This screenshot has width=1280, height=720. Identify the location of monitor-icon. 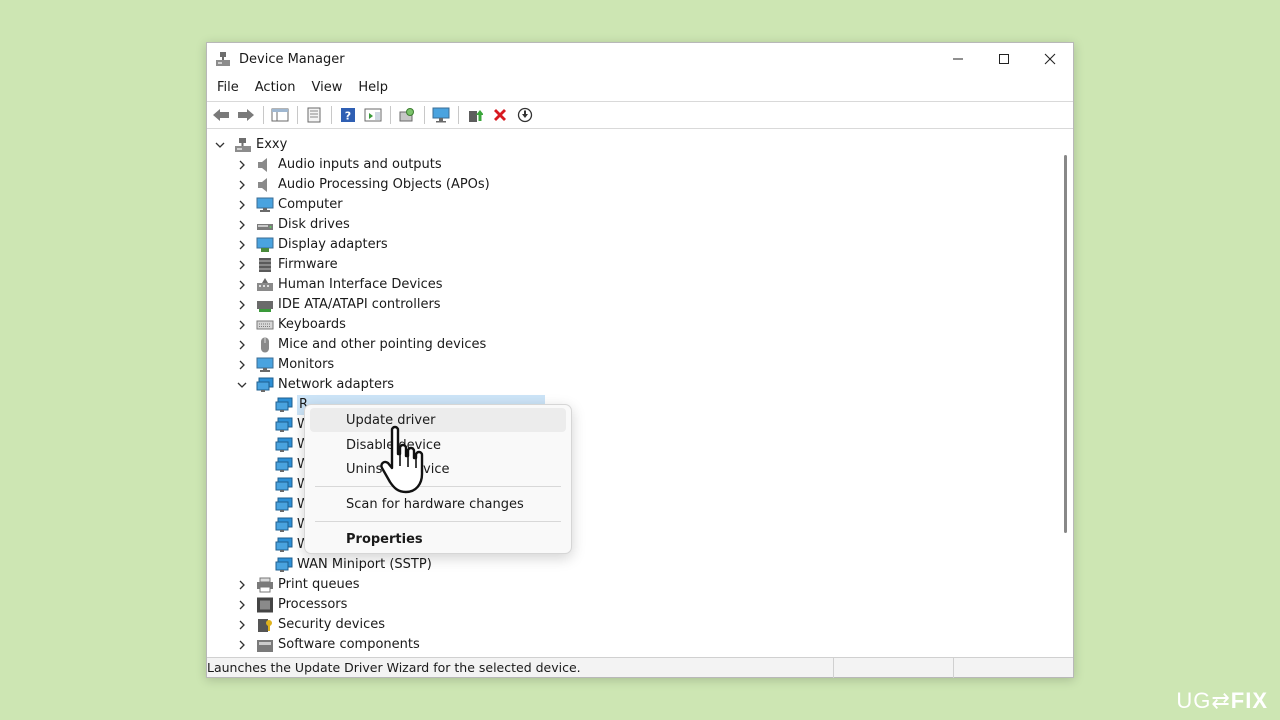
(265, 365).